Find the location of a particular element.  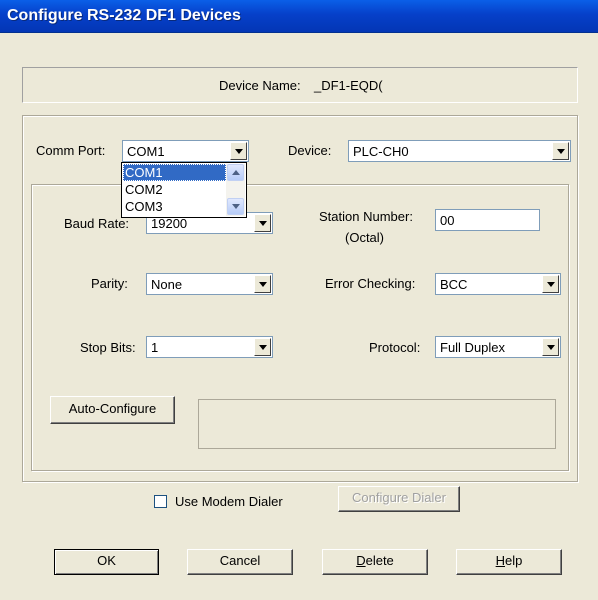

station-number-octal-label: (Octal) is located at coordinates (364, 237).